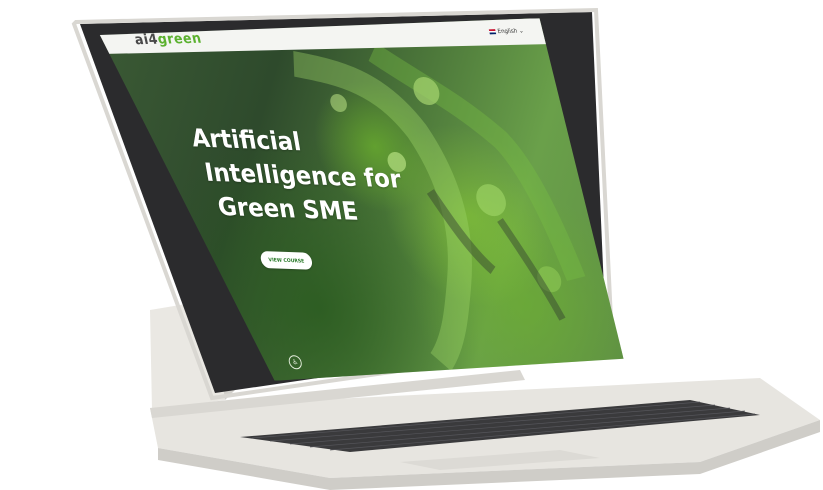 The width and height of the screenshot is (823, 490). What do you see at coordinates (288, 208) in the screenshot?
I see `hero-title-line3: Green SME` at bounding box center [288, 208].